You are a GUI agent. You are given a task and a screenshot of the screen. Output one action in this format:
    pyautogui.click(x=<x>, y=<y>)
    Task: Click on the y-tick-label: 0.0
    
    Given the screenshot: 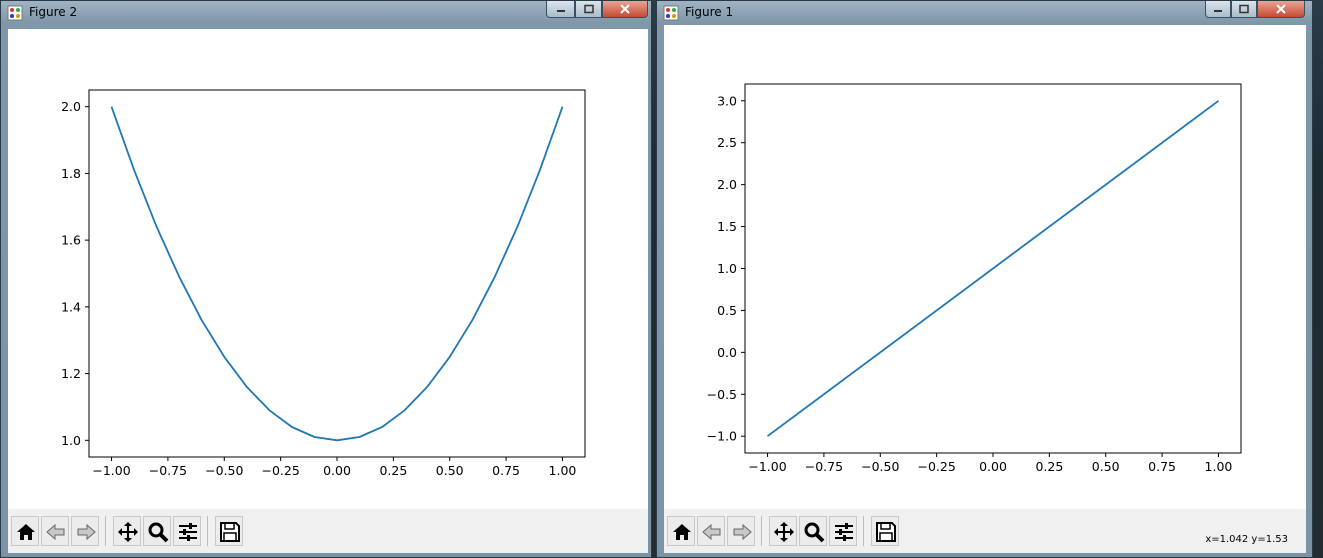 What is the action you would take?
    pyautogui.click(x=727, y=352)
    